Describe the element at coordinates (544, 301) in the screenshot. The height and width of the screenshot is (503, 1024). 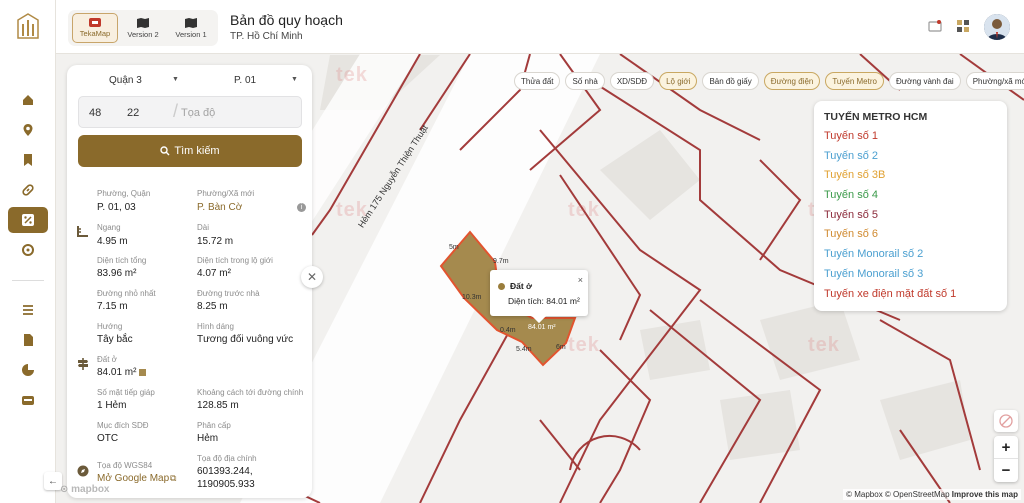
I see `popup-area: Diện tích: 84.01 m²` at that location.